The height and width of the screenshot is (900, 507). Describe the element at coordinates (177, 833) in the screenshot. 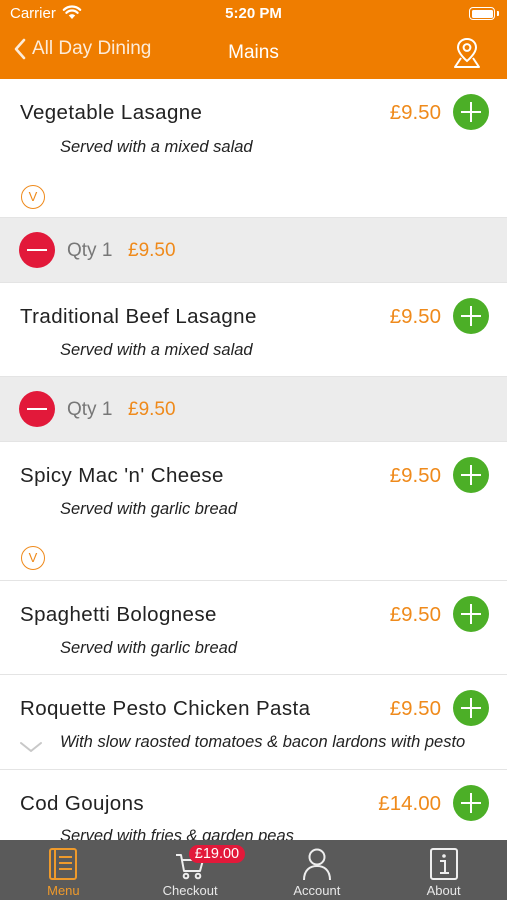

I see `item-description: Served with fries & garden peas` at that location.